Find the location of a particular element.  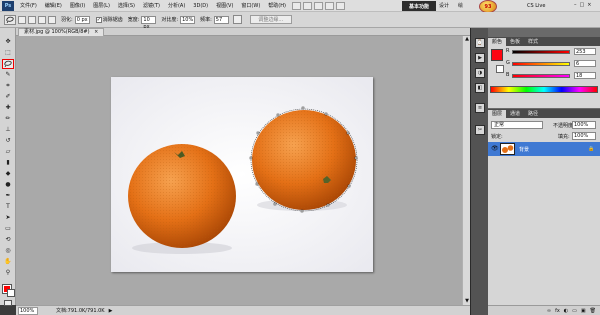

close-button: × is located at coordinates (589, 5).